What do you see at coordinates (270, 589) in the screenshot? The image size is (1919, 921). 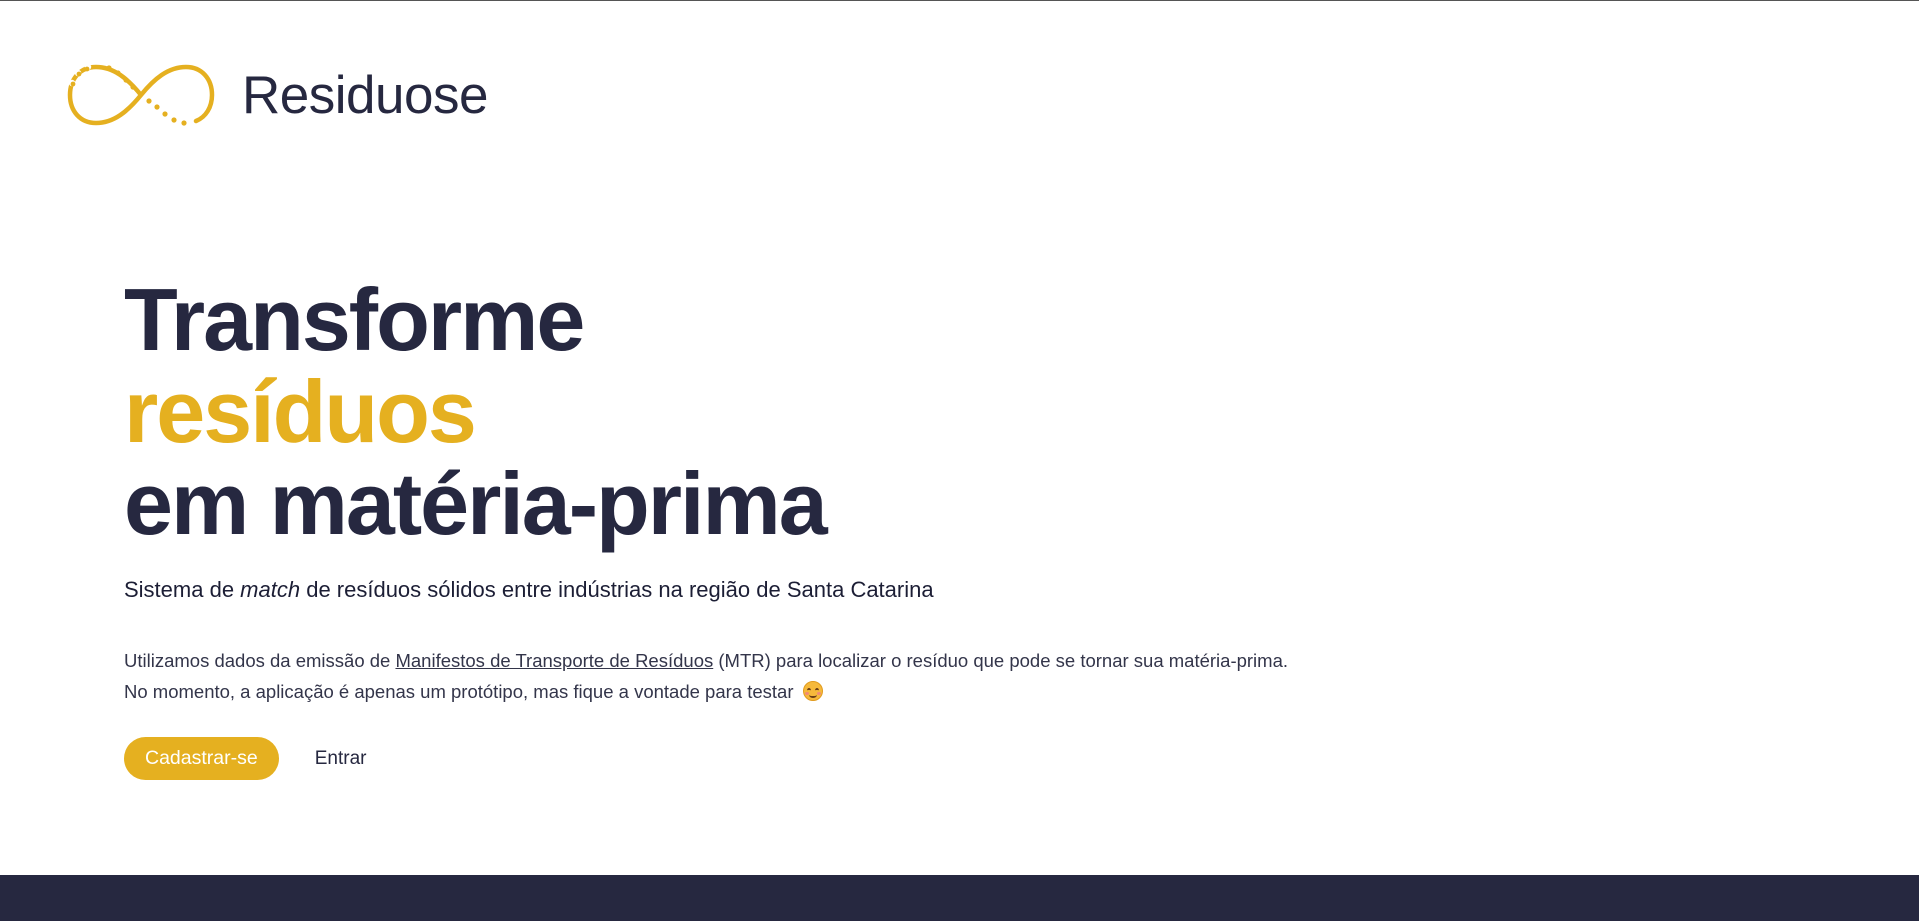 I see `subtitle-emphasis: match` at bounding box center [270, 589].